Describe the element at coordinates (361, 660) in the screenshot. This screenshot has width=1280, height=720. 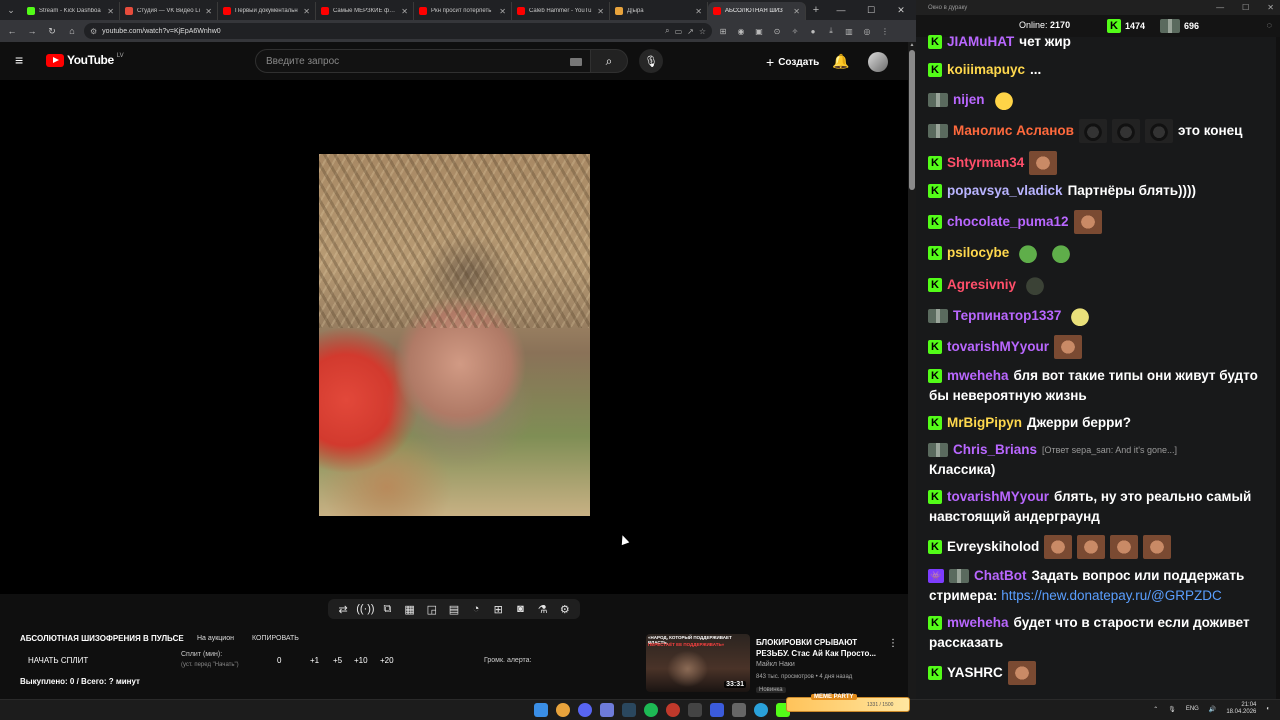
I see `add-10-button: +10` at that location.